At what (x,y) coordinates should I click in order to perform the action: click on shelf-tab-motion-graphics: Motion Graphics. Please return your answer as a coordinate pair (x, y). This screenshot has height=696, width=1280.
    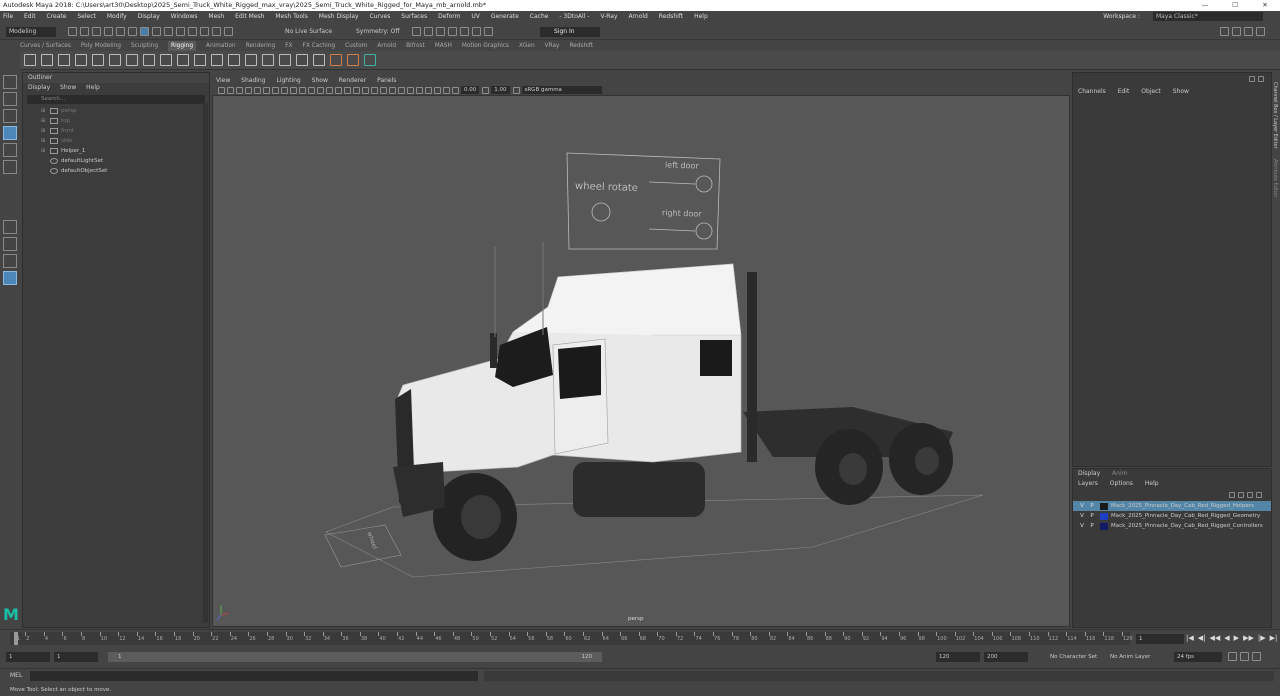
    Looking at the image, I should click on (485, 46).